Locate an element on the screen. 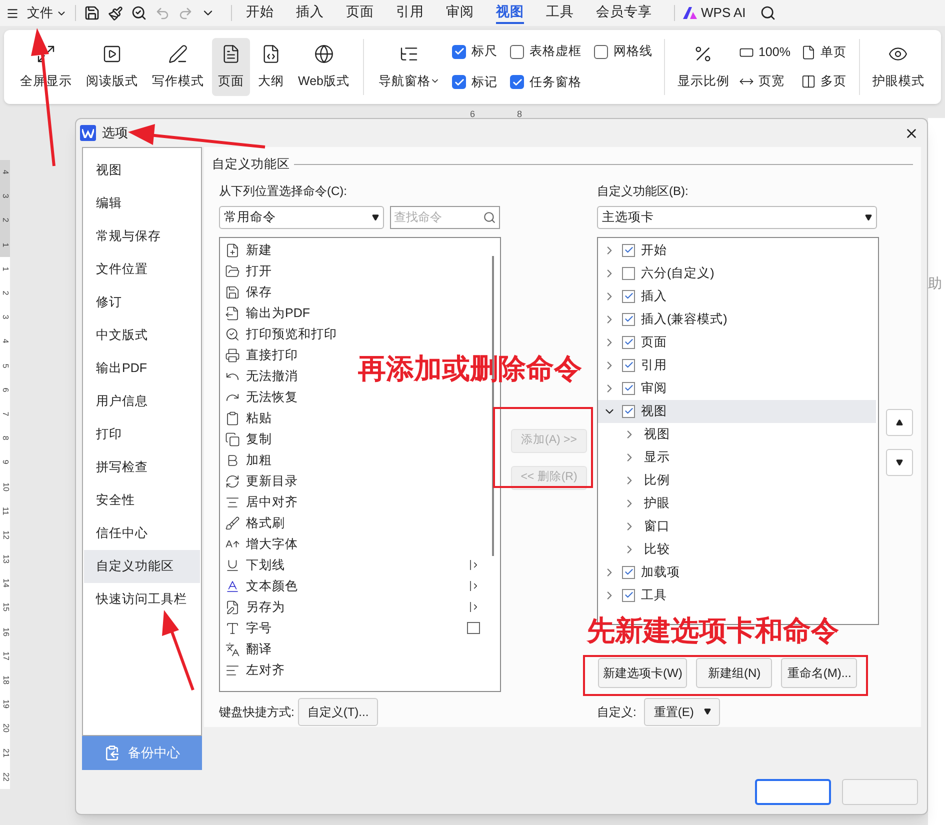 The width and height of the screenshot is (945, 825). page-view-button: 单页 is located at coordinates (826, 52).